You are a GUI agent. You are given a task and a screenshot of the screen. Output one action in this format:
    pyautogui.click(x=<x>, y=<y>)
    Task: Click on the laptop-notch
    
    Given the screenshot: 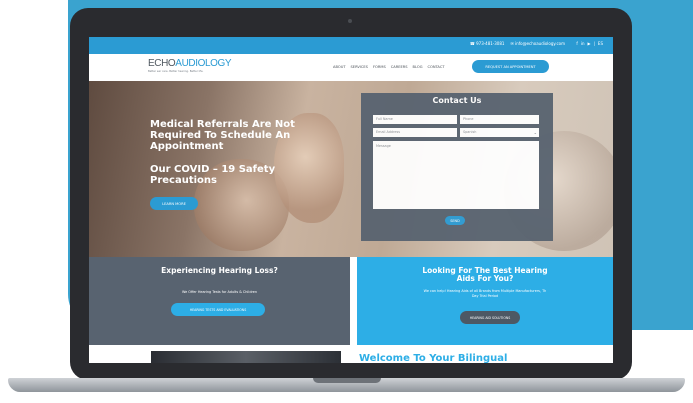 What is the action you would take?
    pyautogui.click(x=347, y=380)
    